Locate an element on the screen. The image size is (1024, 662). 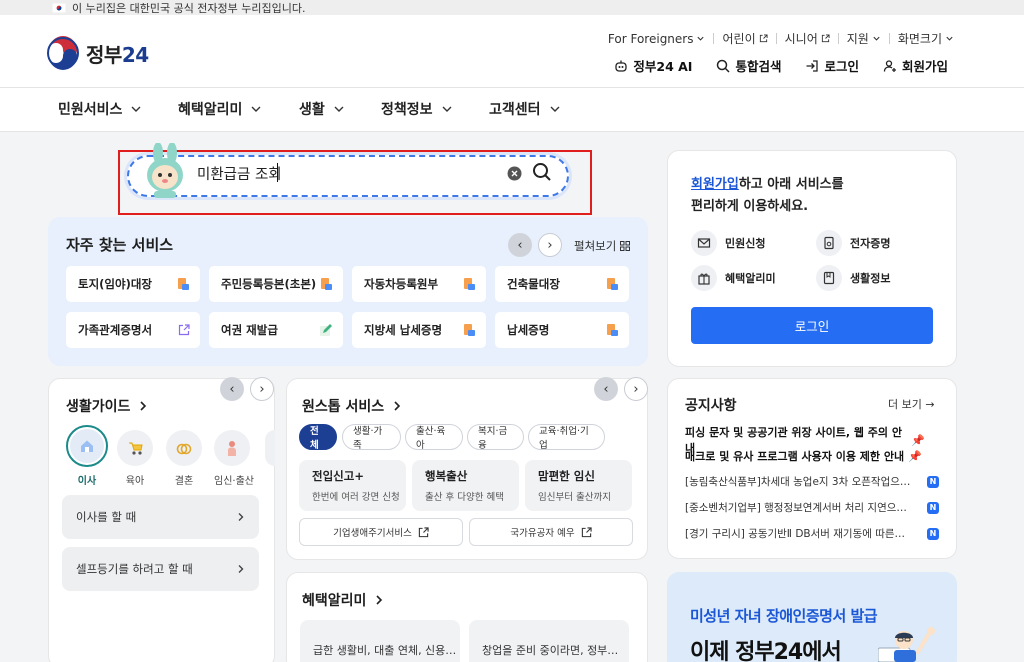
notice-item: [경기 구리시] 공동기반Ⅱ DB서버 재기동에 따른… N is located at coordinates (812, 533).